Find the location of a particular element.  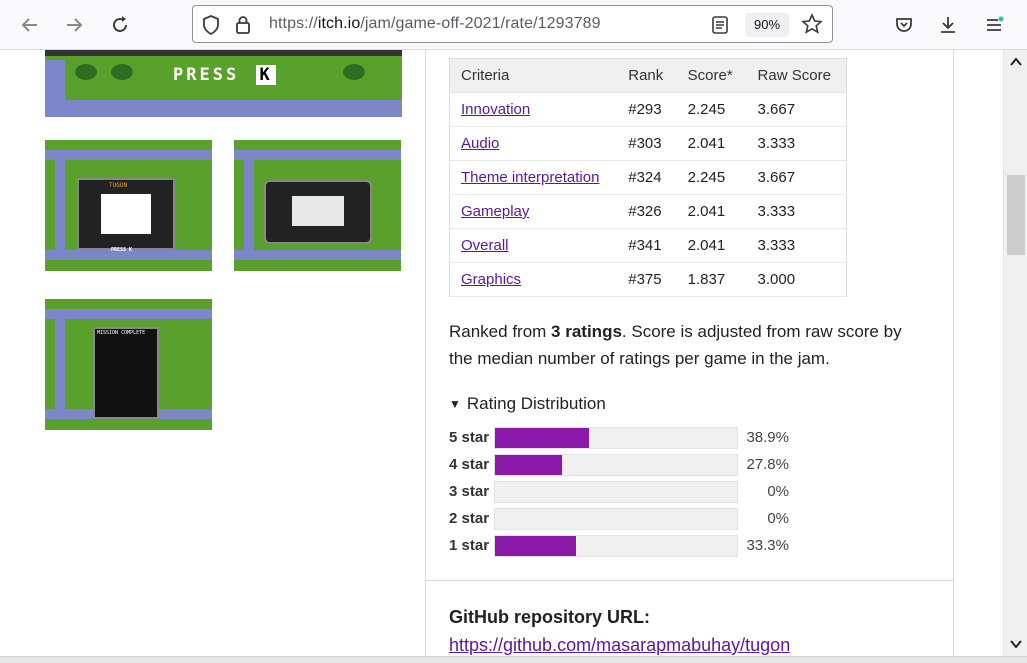

raw-score-cell: 3.333 is located at coordinates (796, 143).